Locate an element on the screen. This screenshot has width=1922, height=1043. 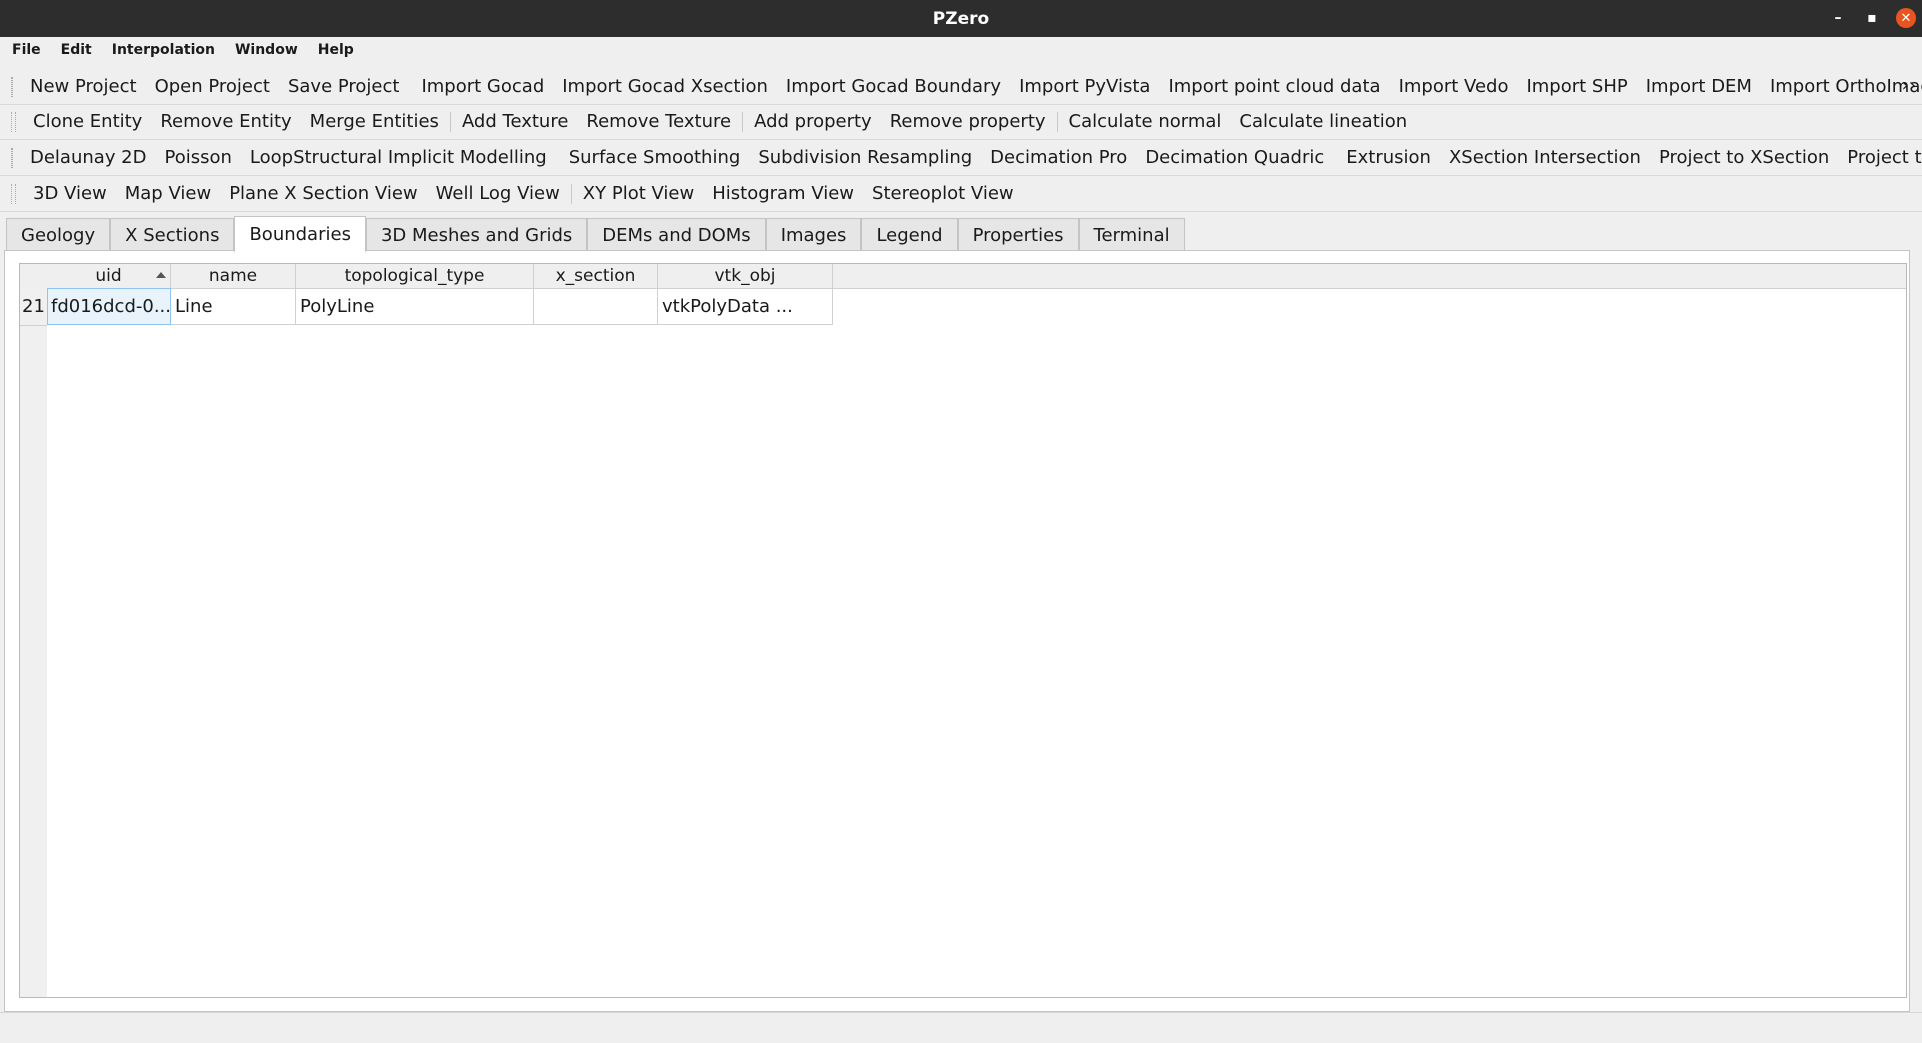
decimation-quadric-button: Decimation Quadric is located at coordinates (1234, 157).